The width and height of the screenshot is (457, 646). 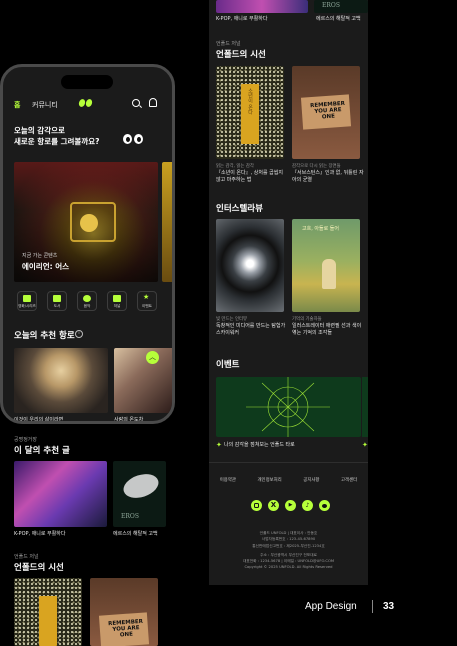 What do you see at coordinates (228, 44) in the screenshot?
I see `section-label-unfold: 언폴드 저널` at bounding box center [228, 44].